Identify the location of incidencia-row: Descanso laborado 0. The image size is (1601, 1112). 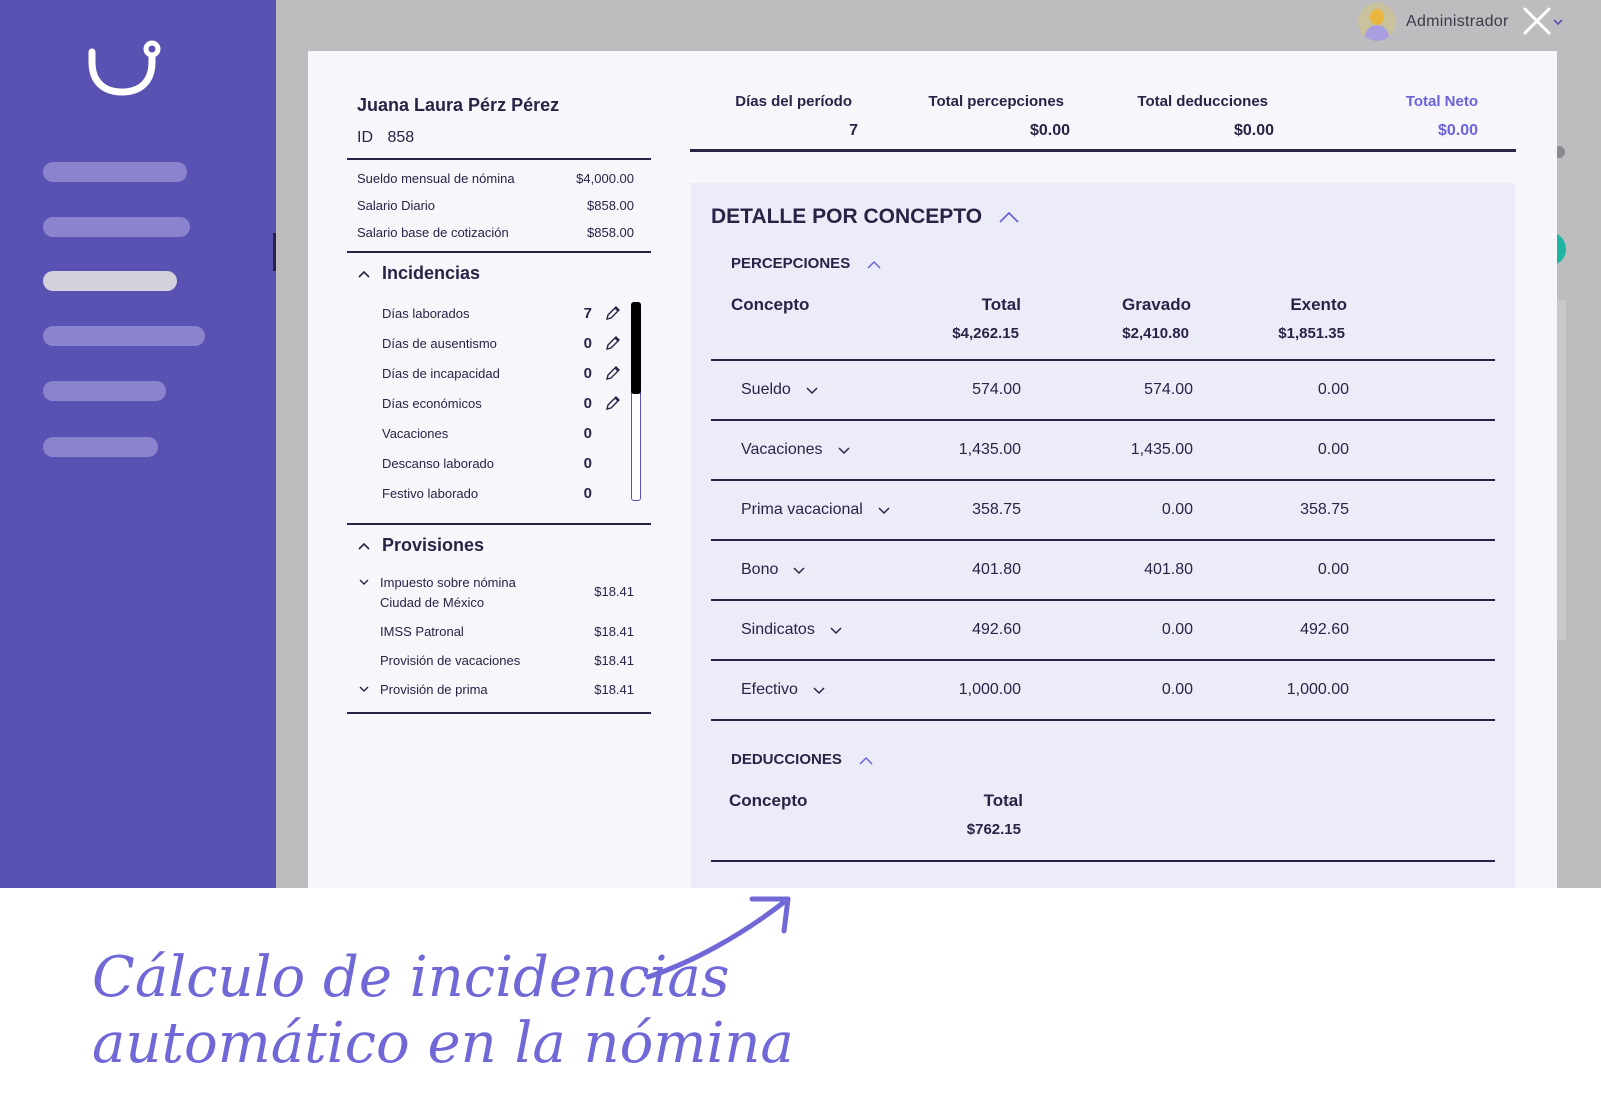
(502, 463).